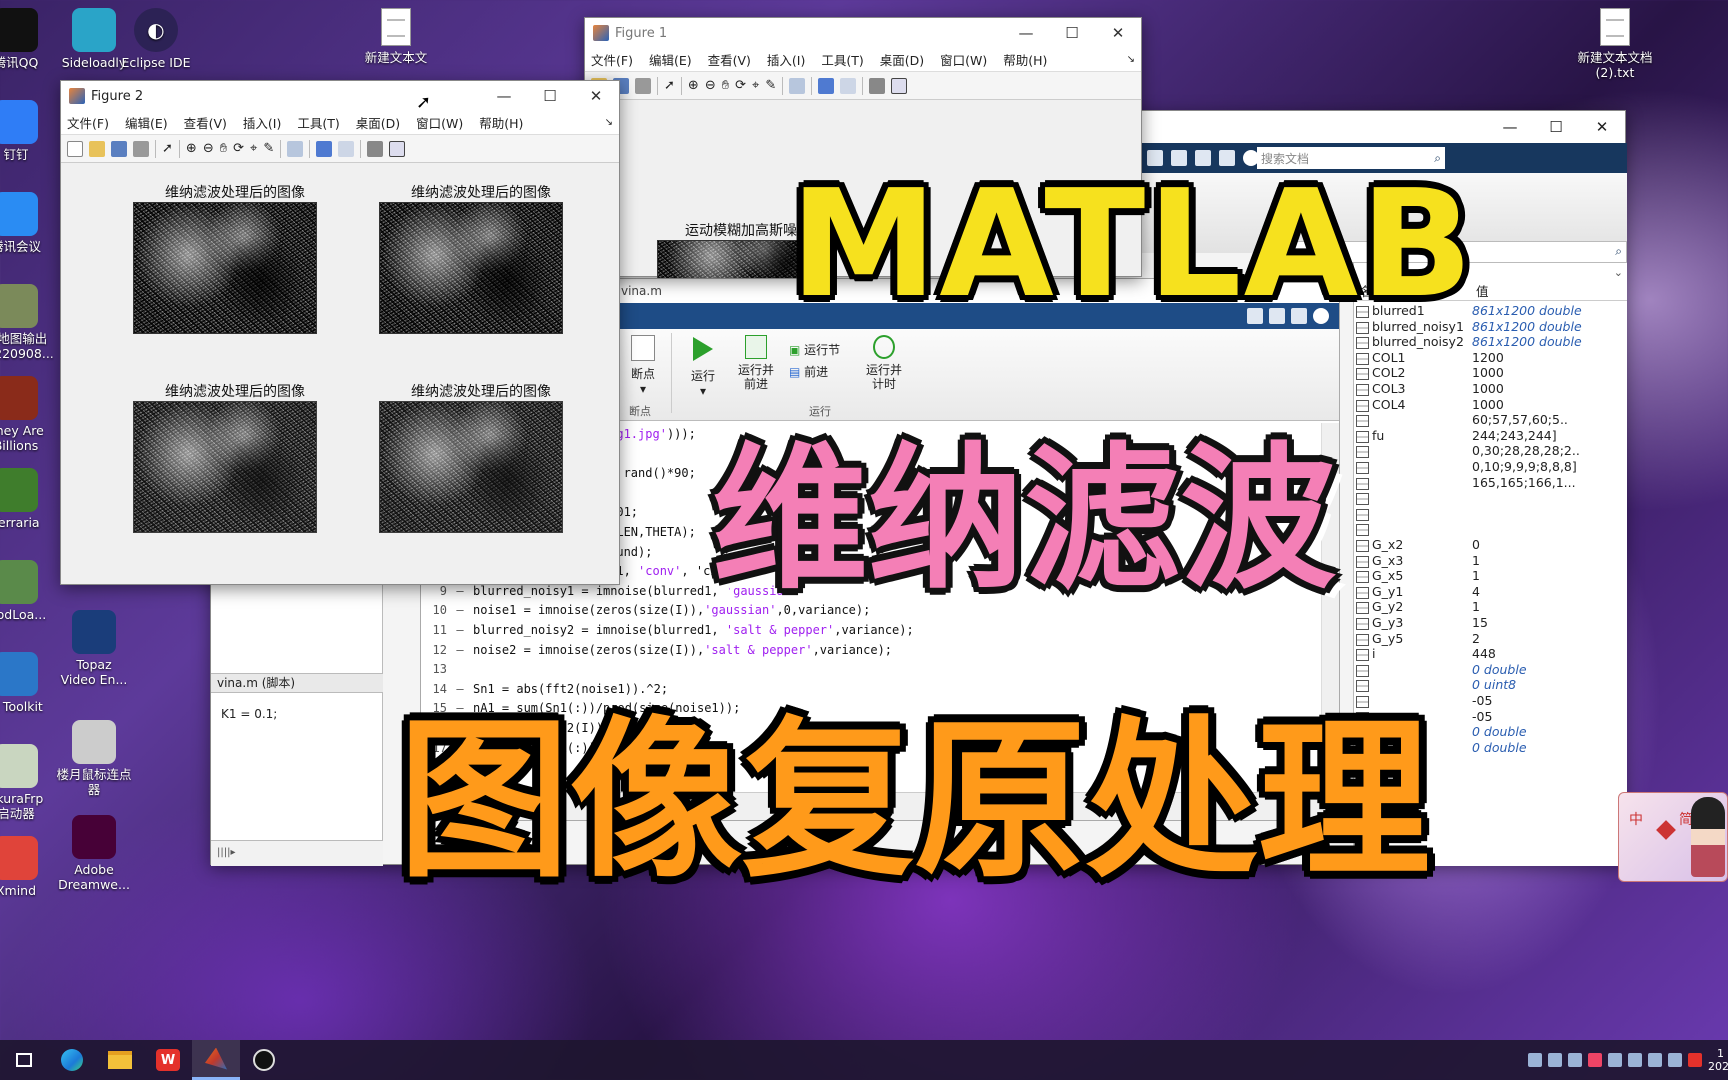 The width and height of the screenshot is (1728, 1080). I want to click on workspace-row: COL4 1000, so click(1490, 405).